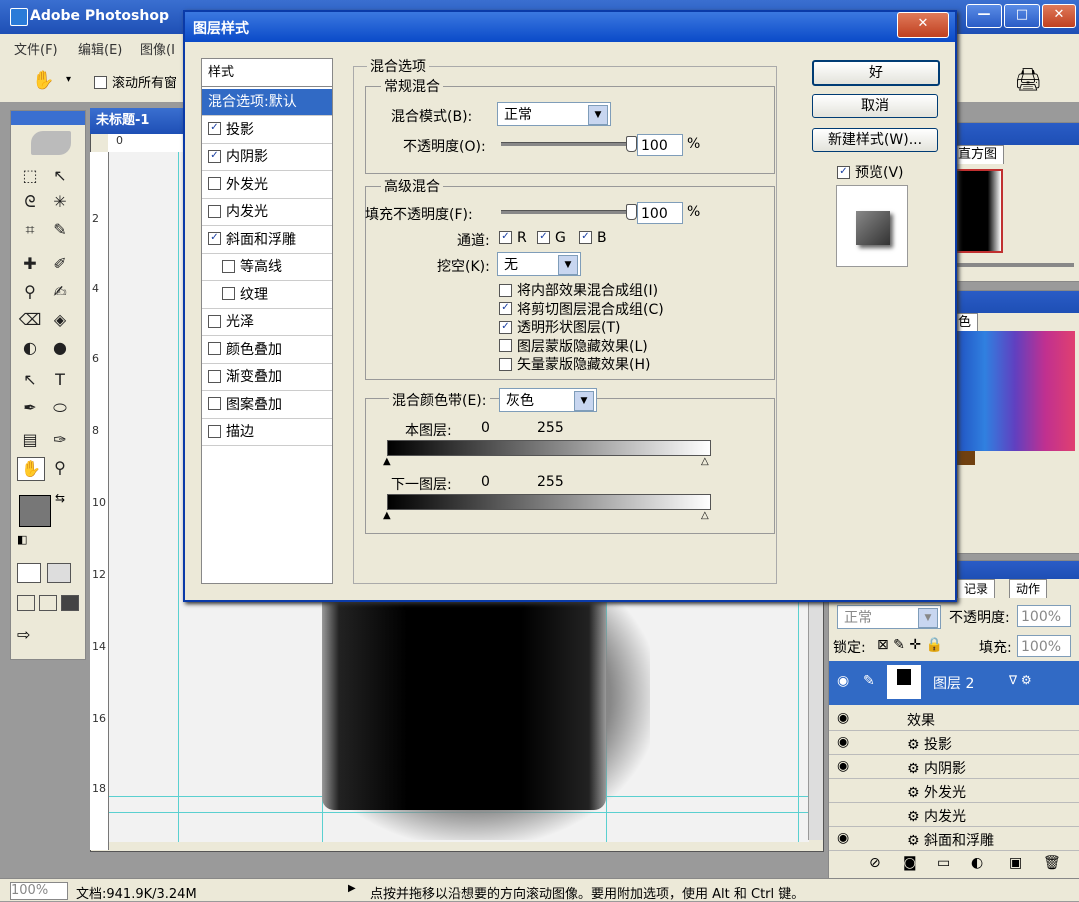  What do you see at coordinates (68, 79) in the screenshot?
I see `tool-preset-arrow-icon: ▾` at bounding box center [68, 79].